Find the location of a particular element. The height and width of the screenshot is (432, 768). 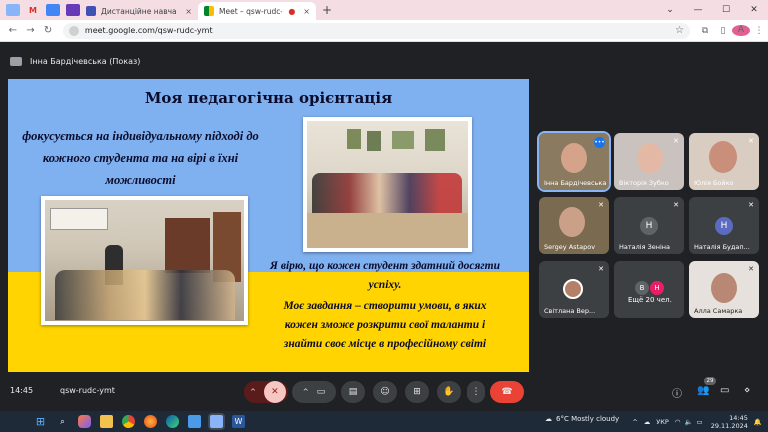

extensions-icon: ⧉ is located at coordinates (705, 31).